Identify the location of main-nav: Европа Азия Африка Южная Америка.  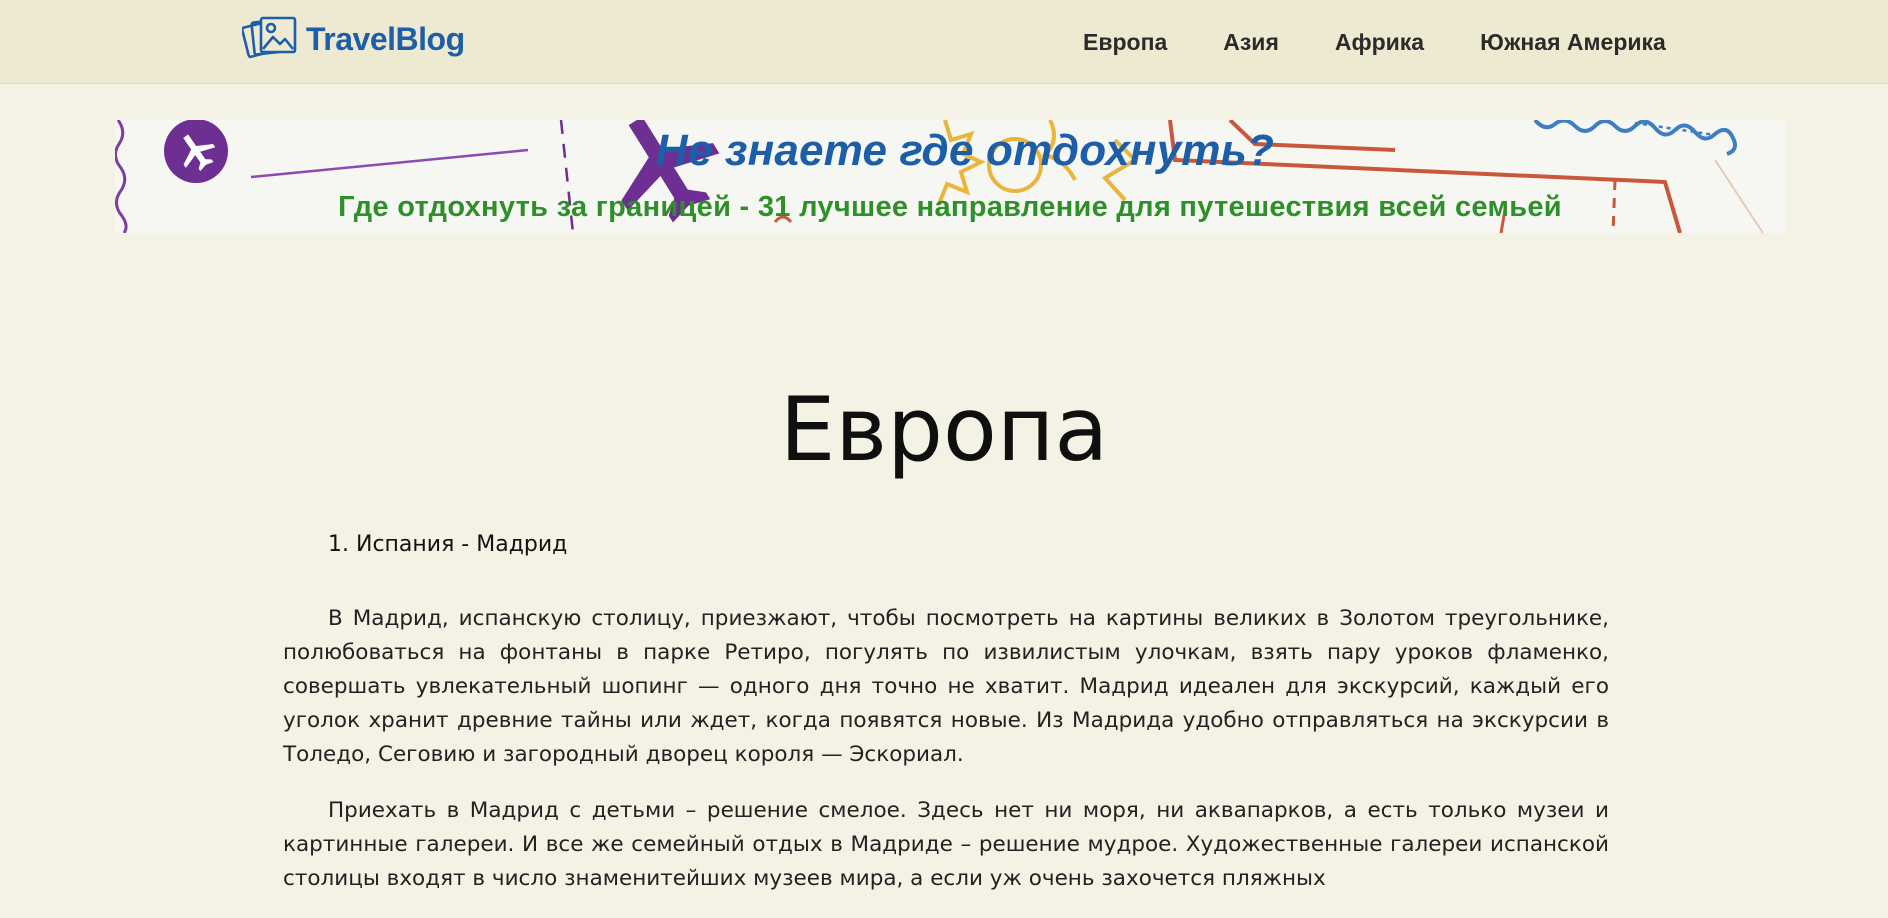
(1388, 42).